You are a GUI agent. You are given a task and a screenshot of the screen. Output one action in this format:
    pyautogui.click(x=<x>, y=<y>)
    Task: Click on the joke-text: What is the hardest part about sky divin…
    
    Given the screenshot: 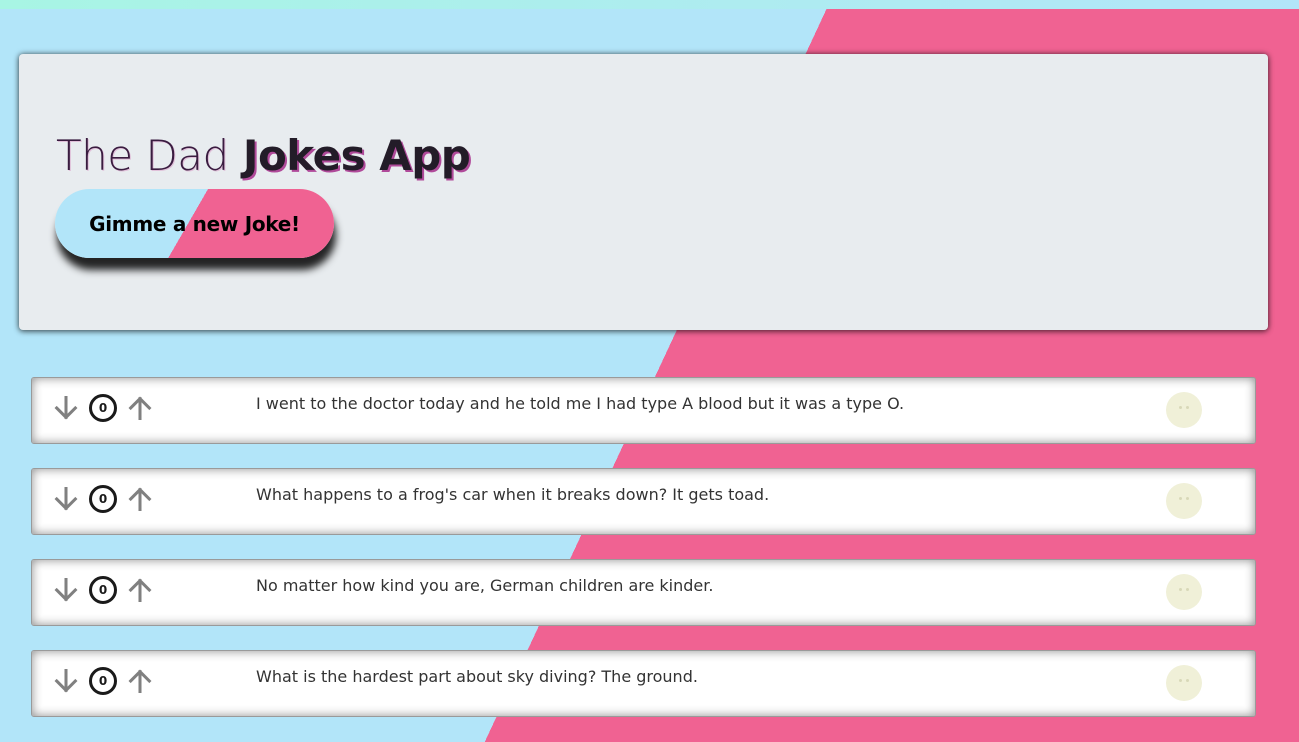 What is the action you would take?
    pyautogui.click(x=477, y=676)
    